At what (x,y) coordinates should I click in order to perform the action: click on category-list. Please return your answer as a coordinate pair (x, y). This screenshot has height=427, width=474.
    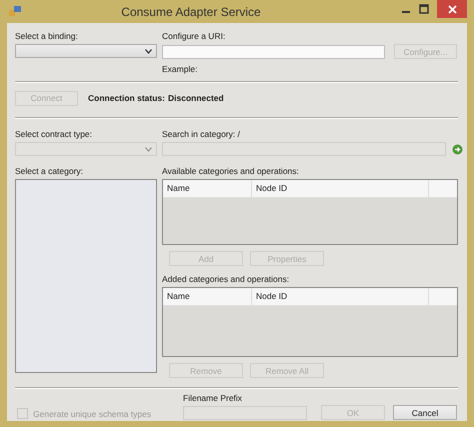
    Looking at the image, I should click on (86, 276).